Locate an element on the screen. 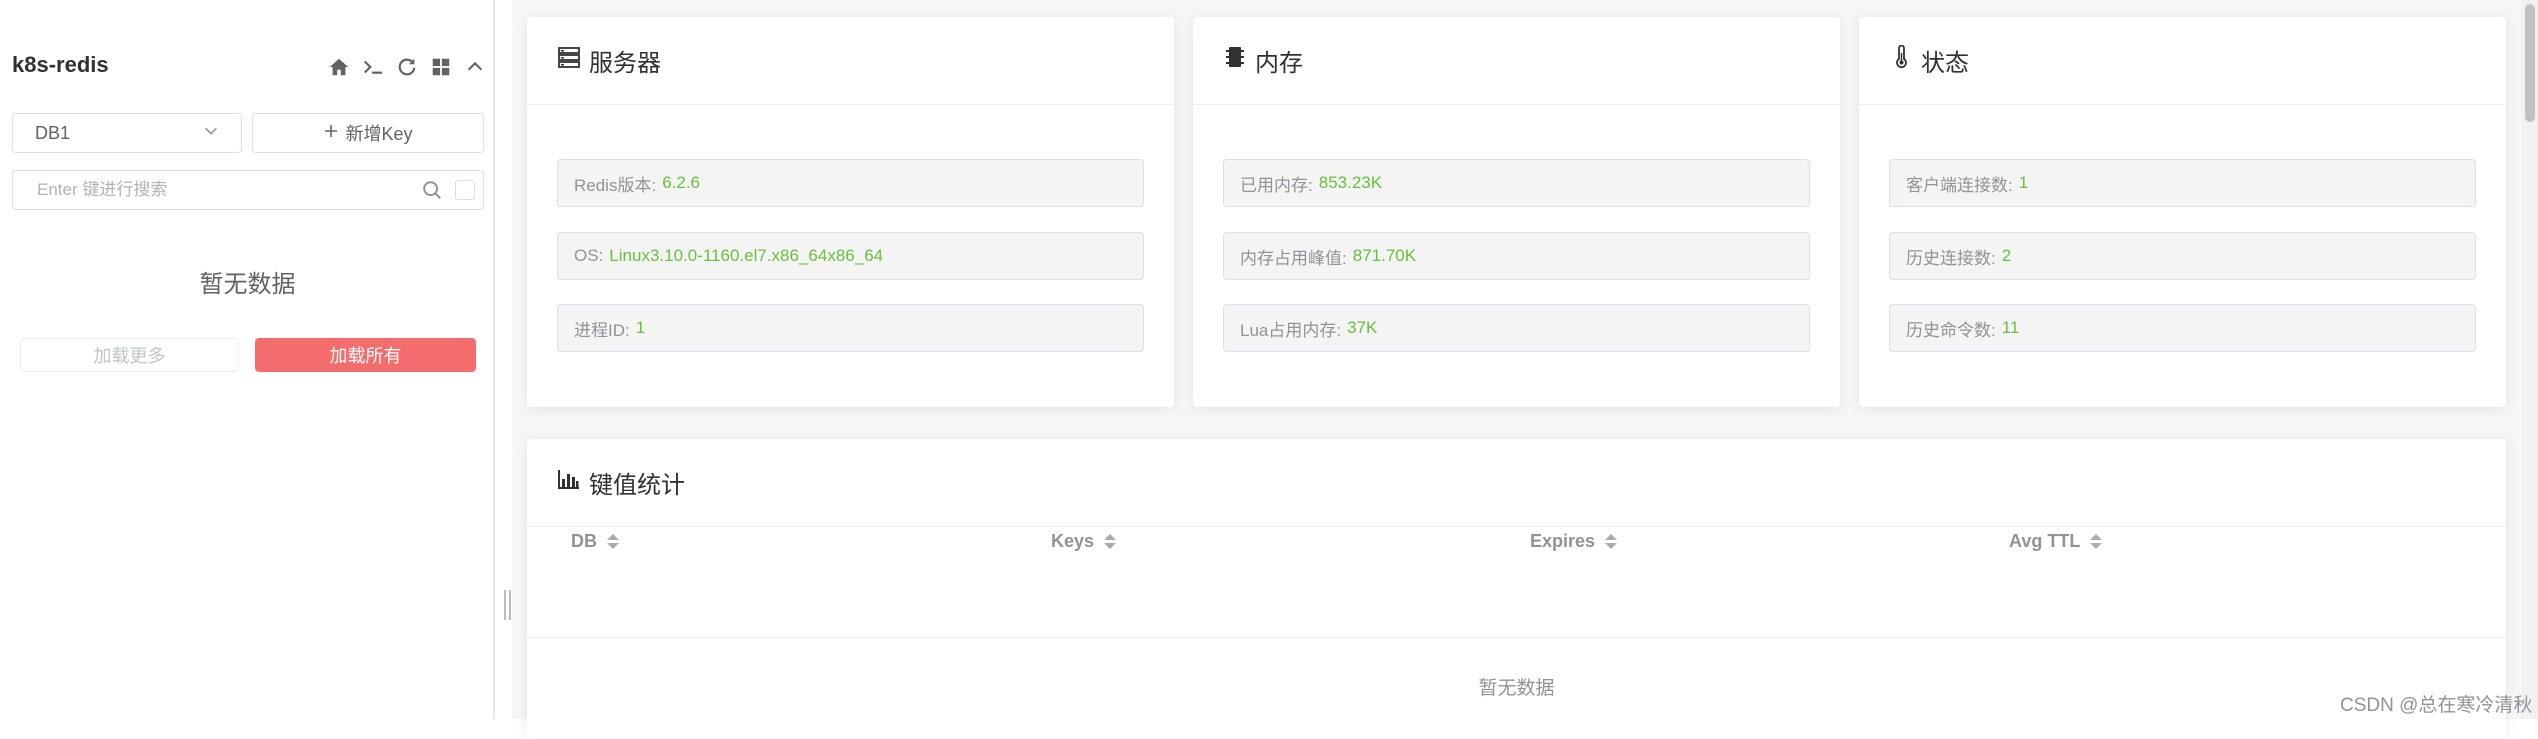 This screenshot has height=739, width=2538. chevron-up-icon is located at coordinates (475, 67).